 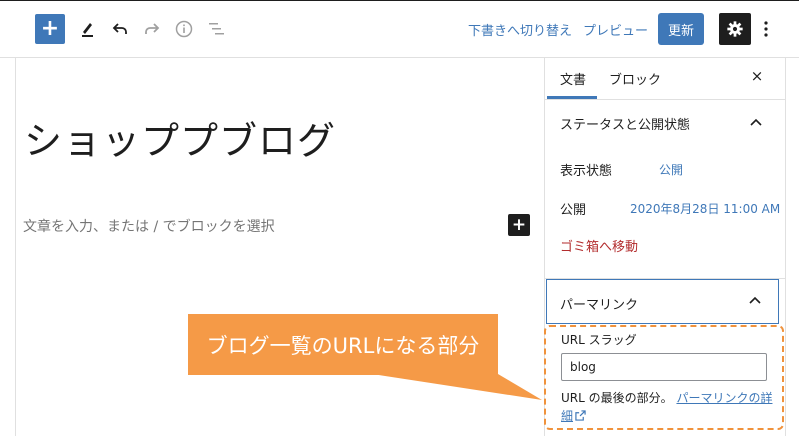 I want to click on status-panel-title: ステータスと公開状態, so click(x=625, y=125).